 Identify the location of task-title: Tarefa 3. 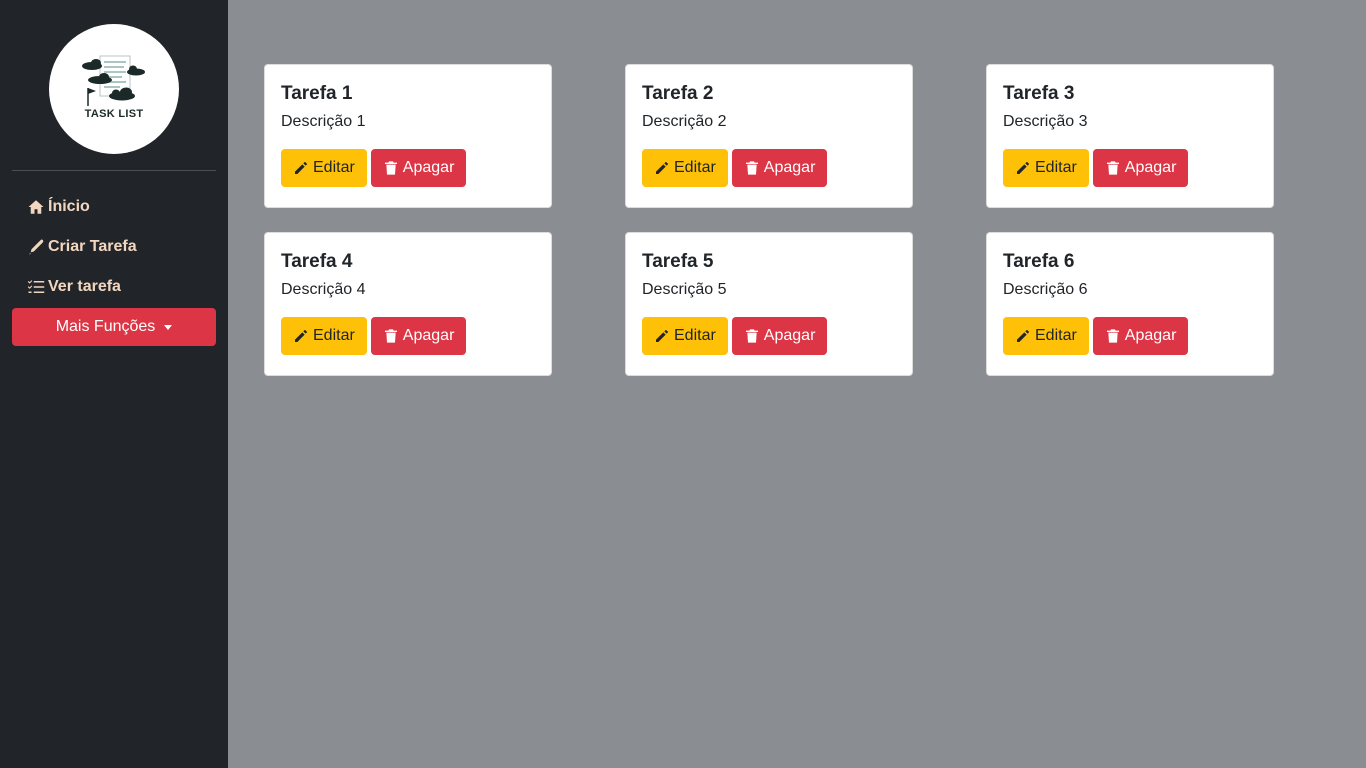
(1039, 93).